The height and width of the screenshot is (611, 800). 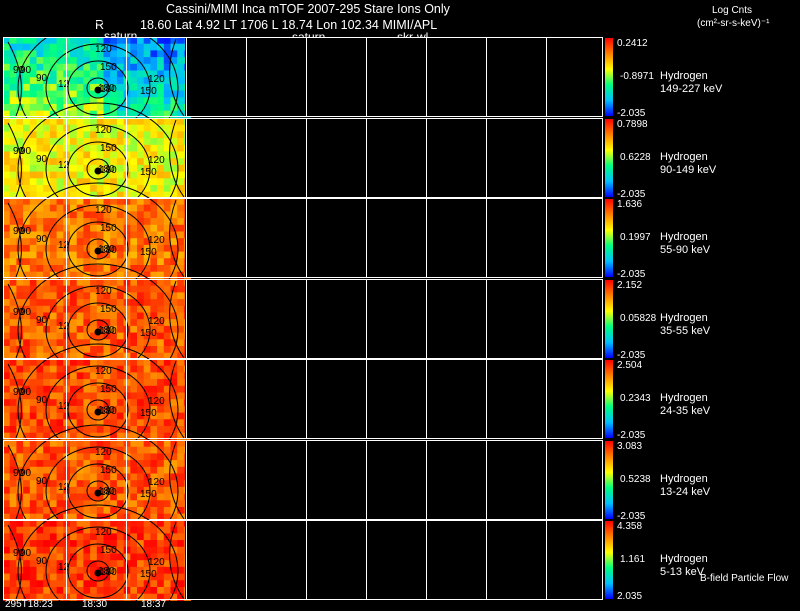 What do you see at coordinates (42, 78) in the screenshot?
I see `contour-label: 90` at bounding box center [42, 78].